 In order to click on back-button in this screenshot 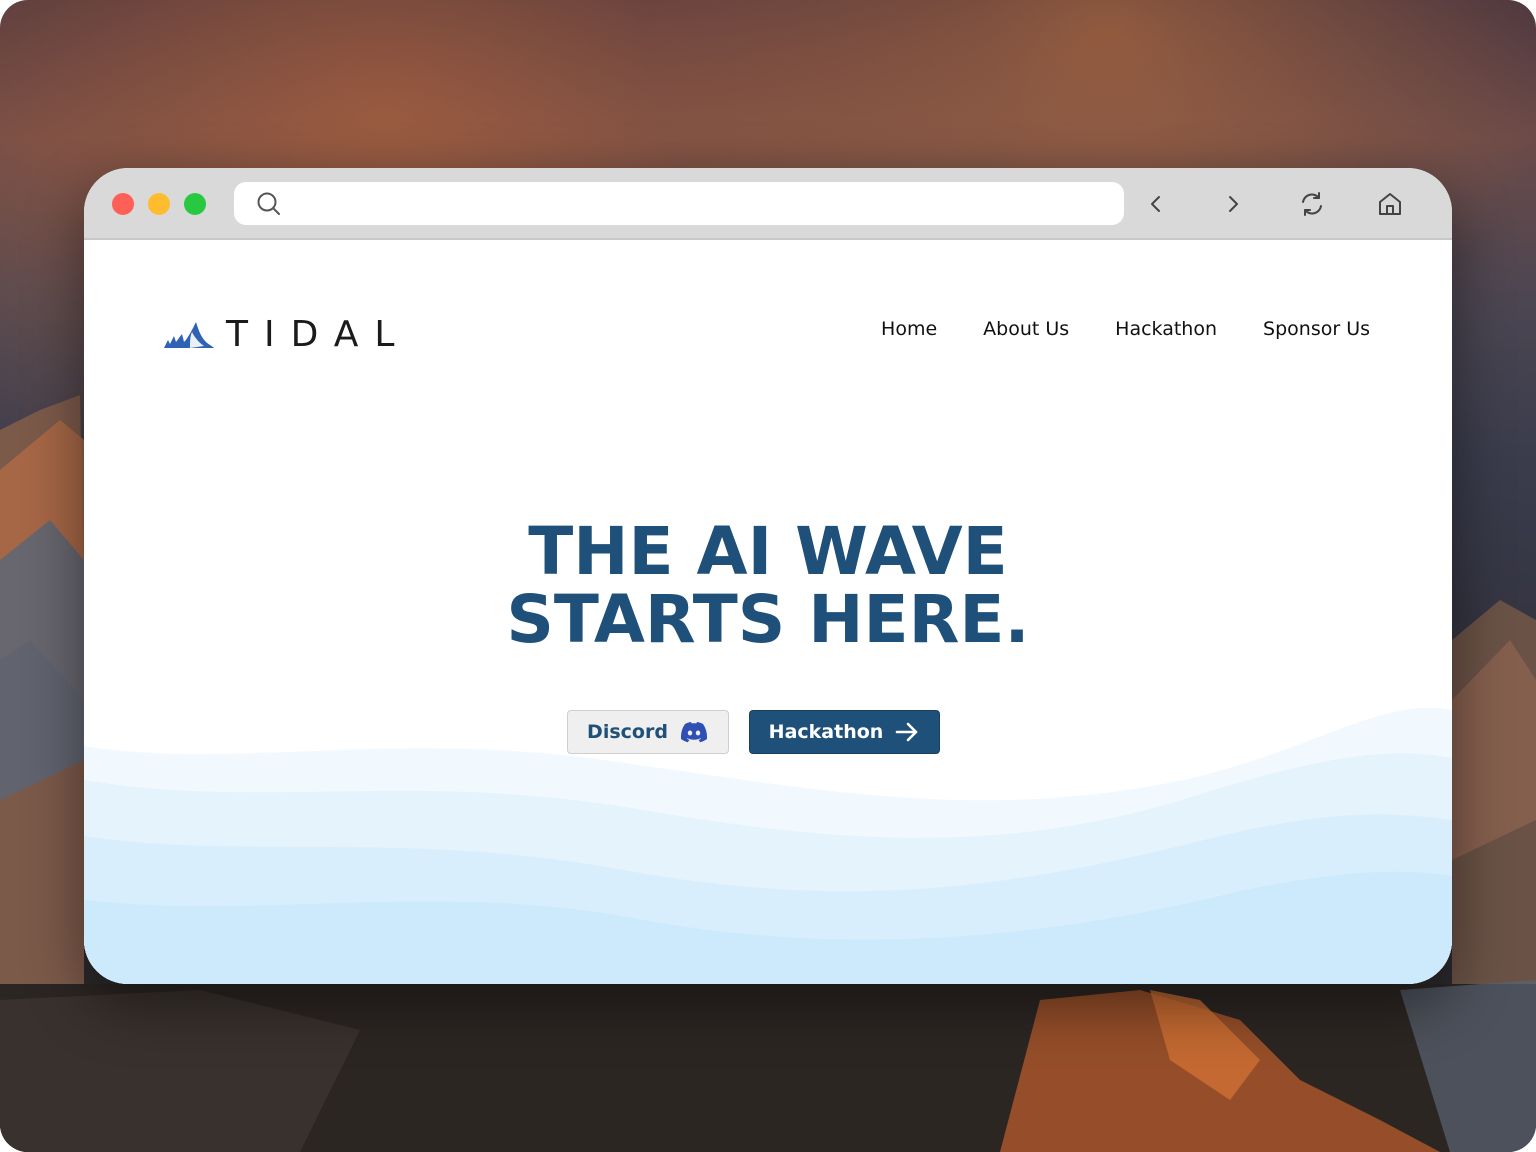, I will do `click(1156, 204)`.